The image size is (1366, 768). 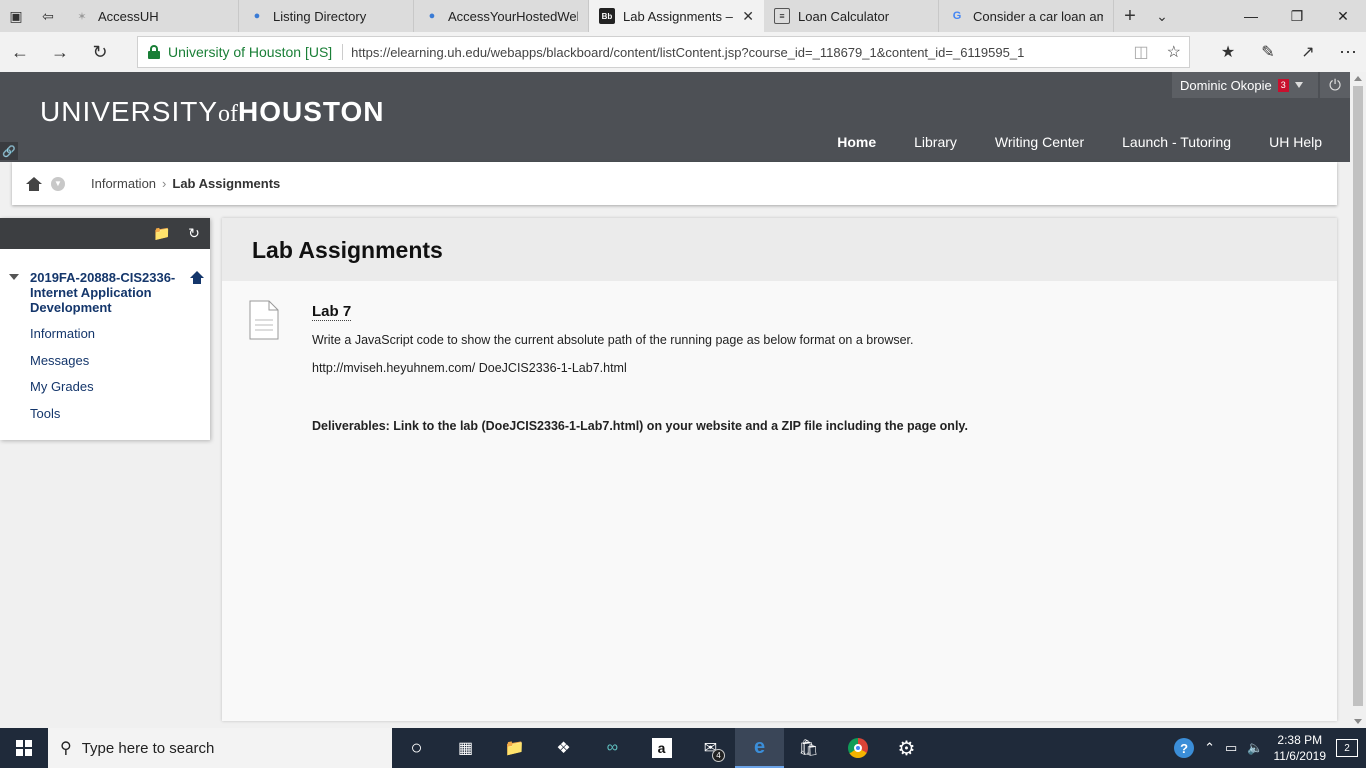 What do you see at coordinates (779, 249) in the screenshot?
I see `content-header: Lab Assignments` at bounding box center [779, 249].